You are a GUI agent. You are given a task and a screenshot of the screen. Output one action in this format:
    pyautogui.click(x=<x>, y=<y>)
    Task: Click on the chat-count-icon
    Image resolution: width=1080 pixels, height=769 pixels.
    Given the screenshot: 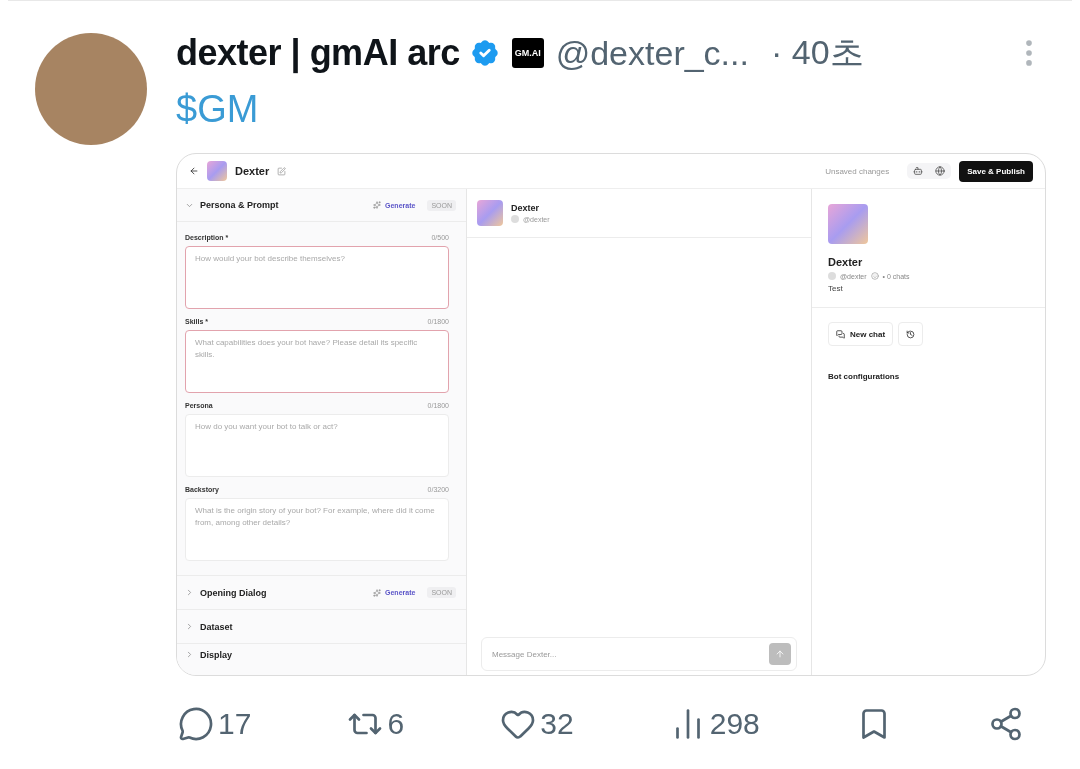 What is the action you would take?
    pyautogui.click(x=874, y=276)
    